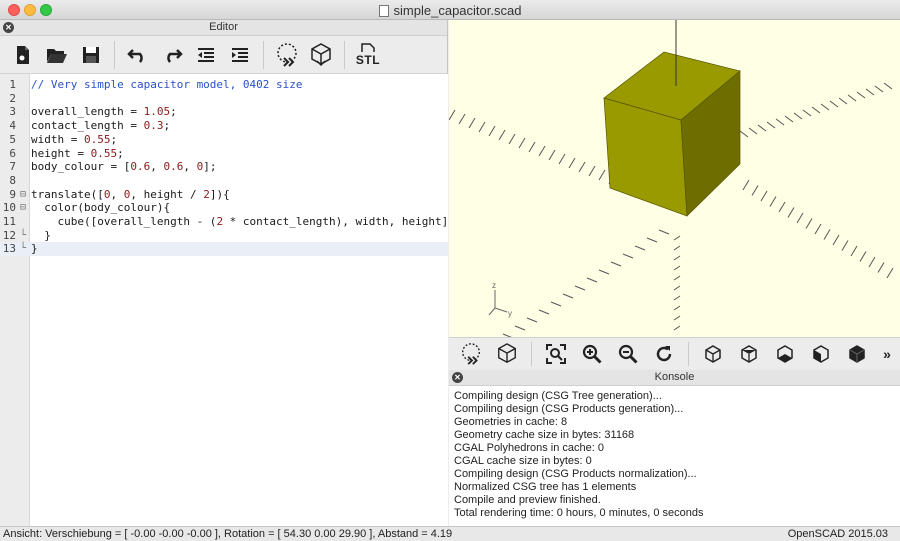 Image resolution: width=900 pixels, height=541 pixels. I want to click on view-render-button, so click(507, 354).